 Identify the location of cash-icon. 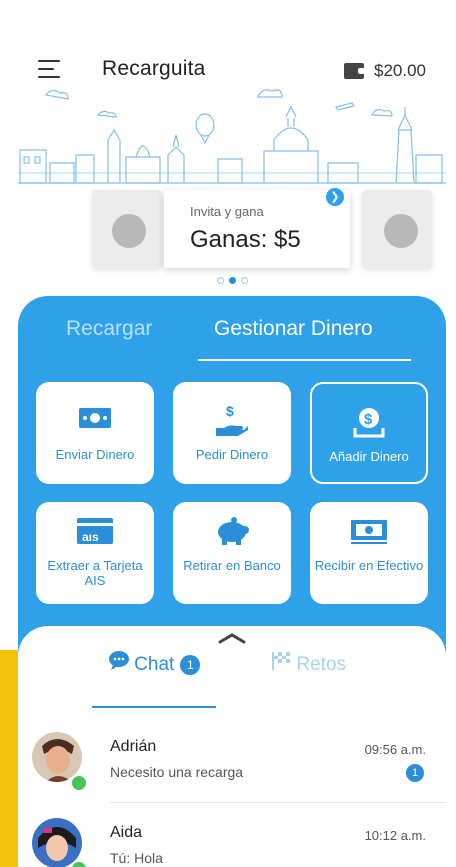
(369, 532).